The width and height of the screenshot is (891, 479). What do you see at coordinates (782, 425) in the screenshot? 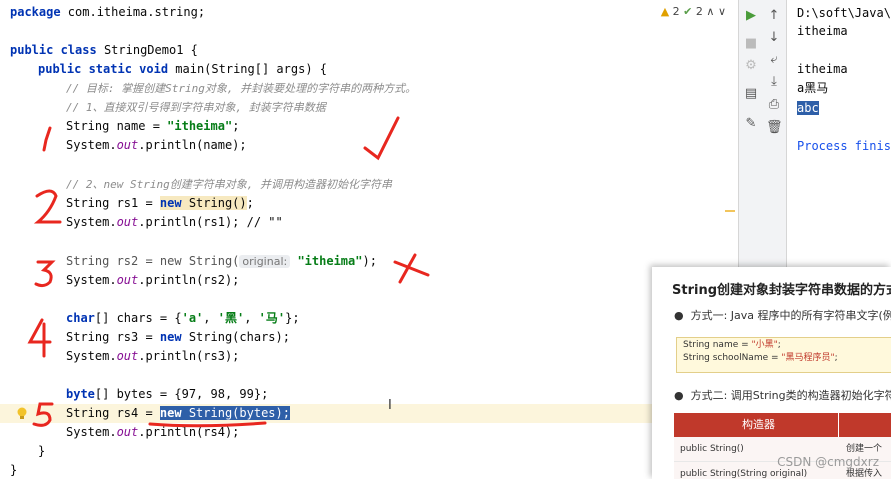
I see `table-header: 构造器` at bounding box center [782, 425].